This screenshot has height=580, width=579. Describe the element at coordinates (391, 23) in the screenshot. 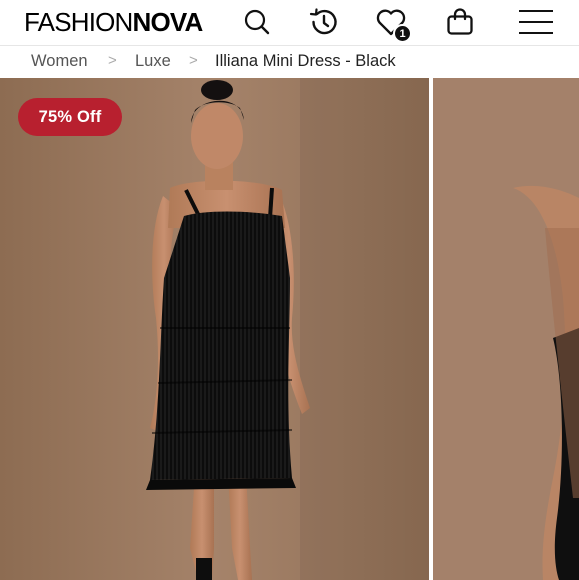

I see `wishlist-button: 1` at that location.